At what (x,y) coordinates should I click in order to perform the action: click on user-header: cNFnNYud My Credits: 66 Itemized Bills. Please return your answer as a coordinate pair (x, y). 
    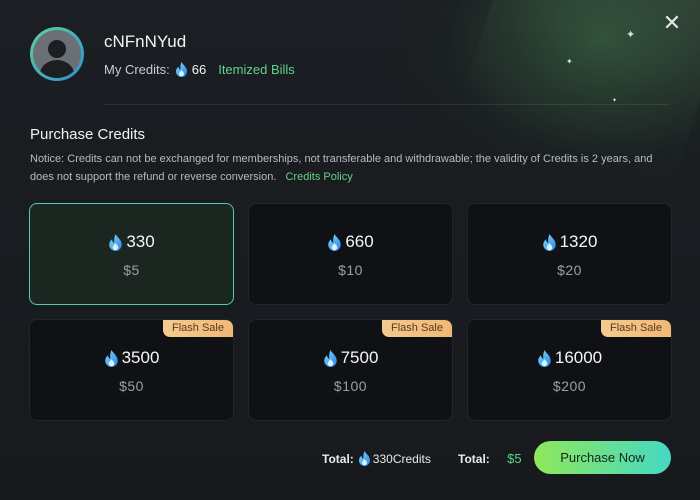
    Looking at the image, I should click on (162, 54).